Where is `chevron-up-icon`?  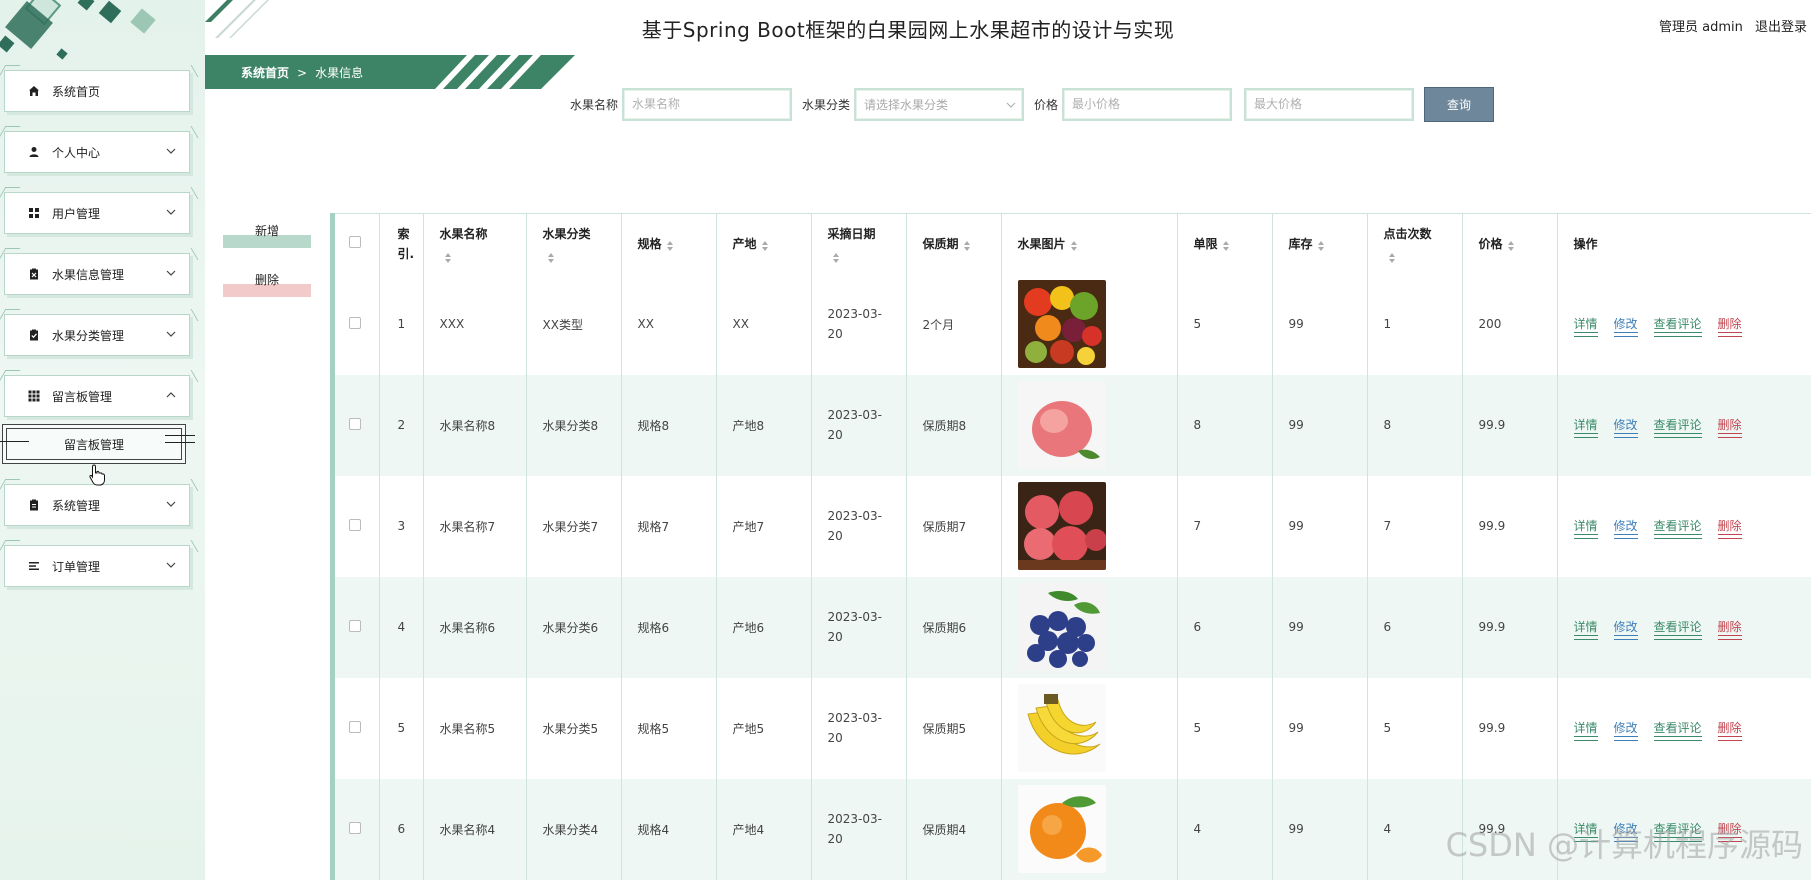 chevron-up-icon is located at coordinates (171, 395).